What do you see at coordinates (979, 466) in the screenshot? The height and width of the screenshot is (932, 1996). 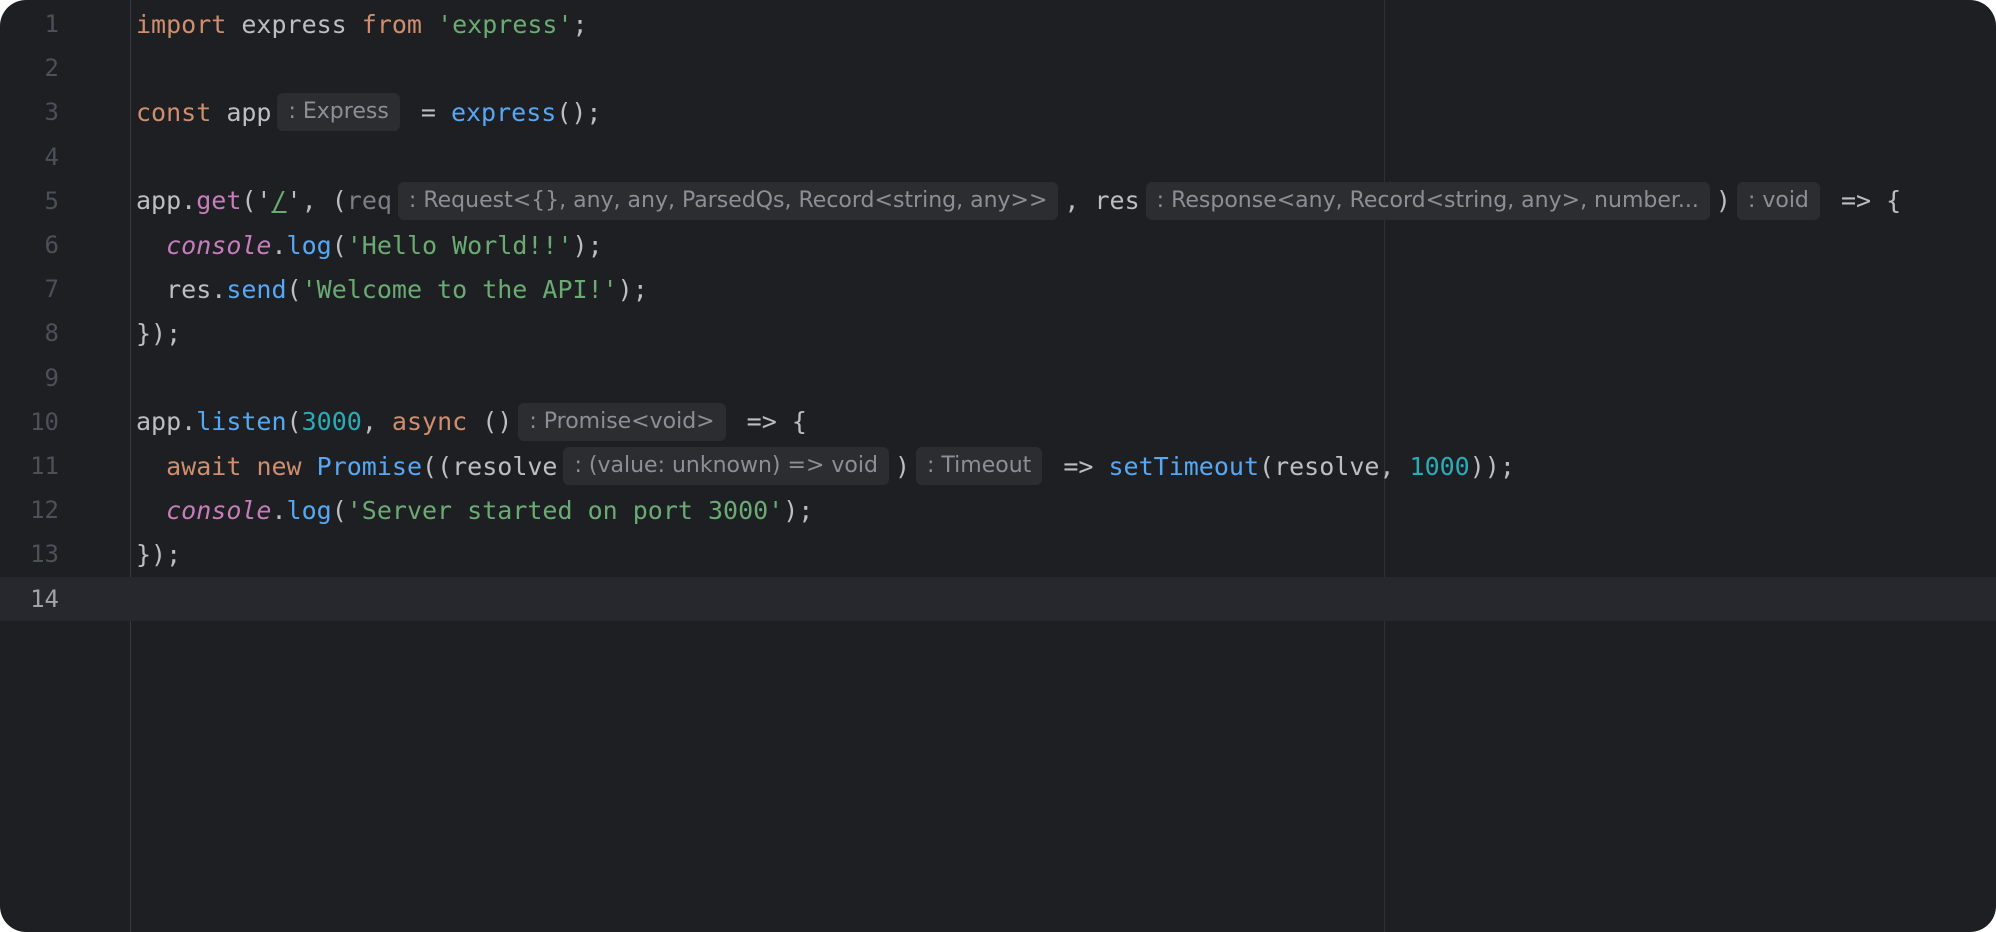 I see `inlay-type-hint: : Timeout` at bounding box center [979, 466].